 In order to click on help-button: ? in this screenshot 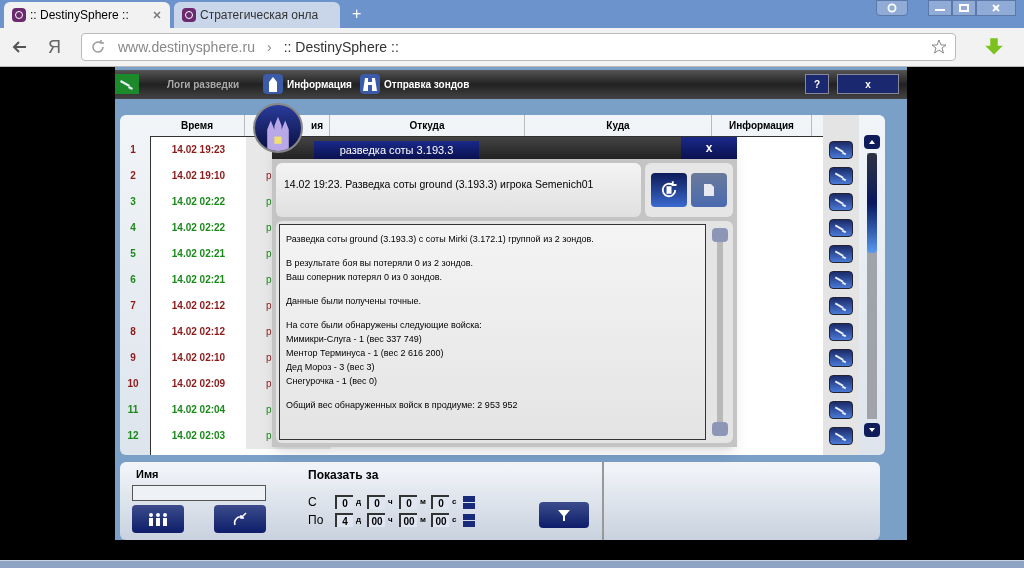, I will do `click(817, 84)`.